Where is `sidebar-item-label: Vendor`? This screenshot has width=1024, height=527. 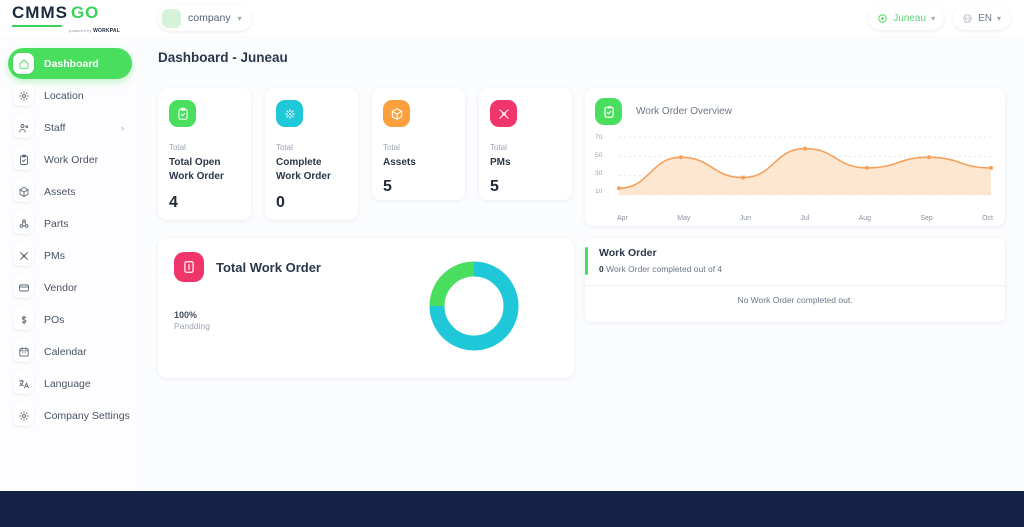
sidebar-item-label: Vendor is located at coordinates (61, 287).